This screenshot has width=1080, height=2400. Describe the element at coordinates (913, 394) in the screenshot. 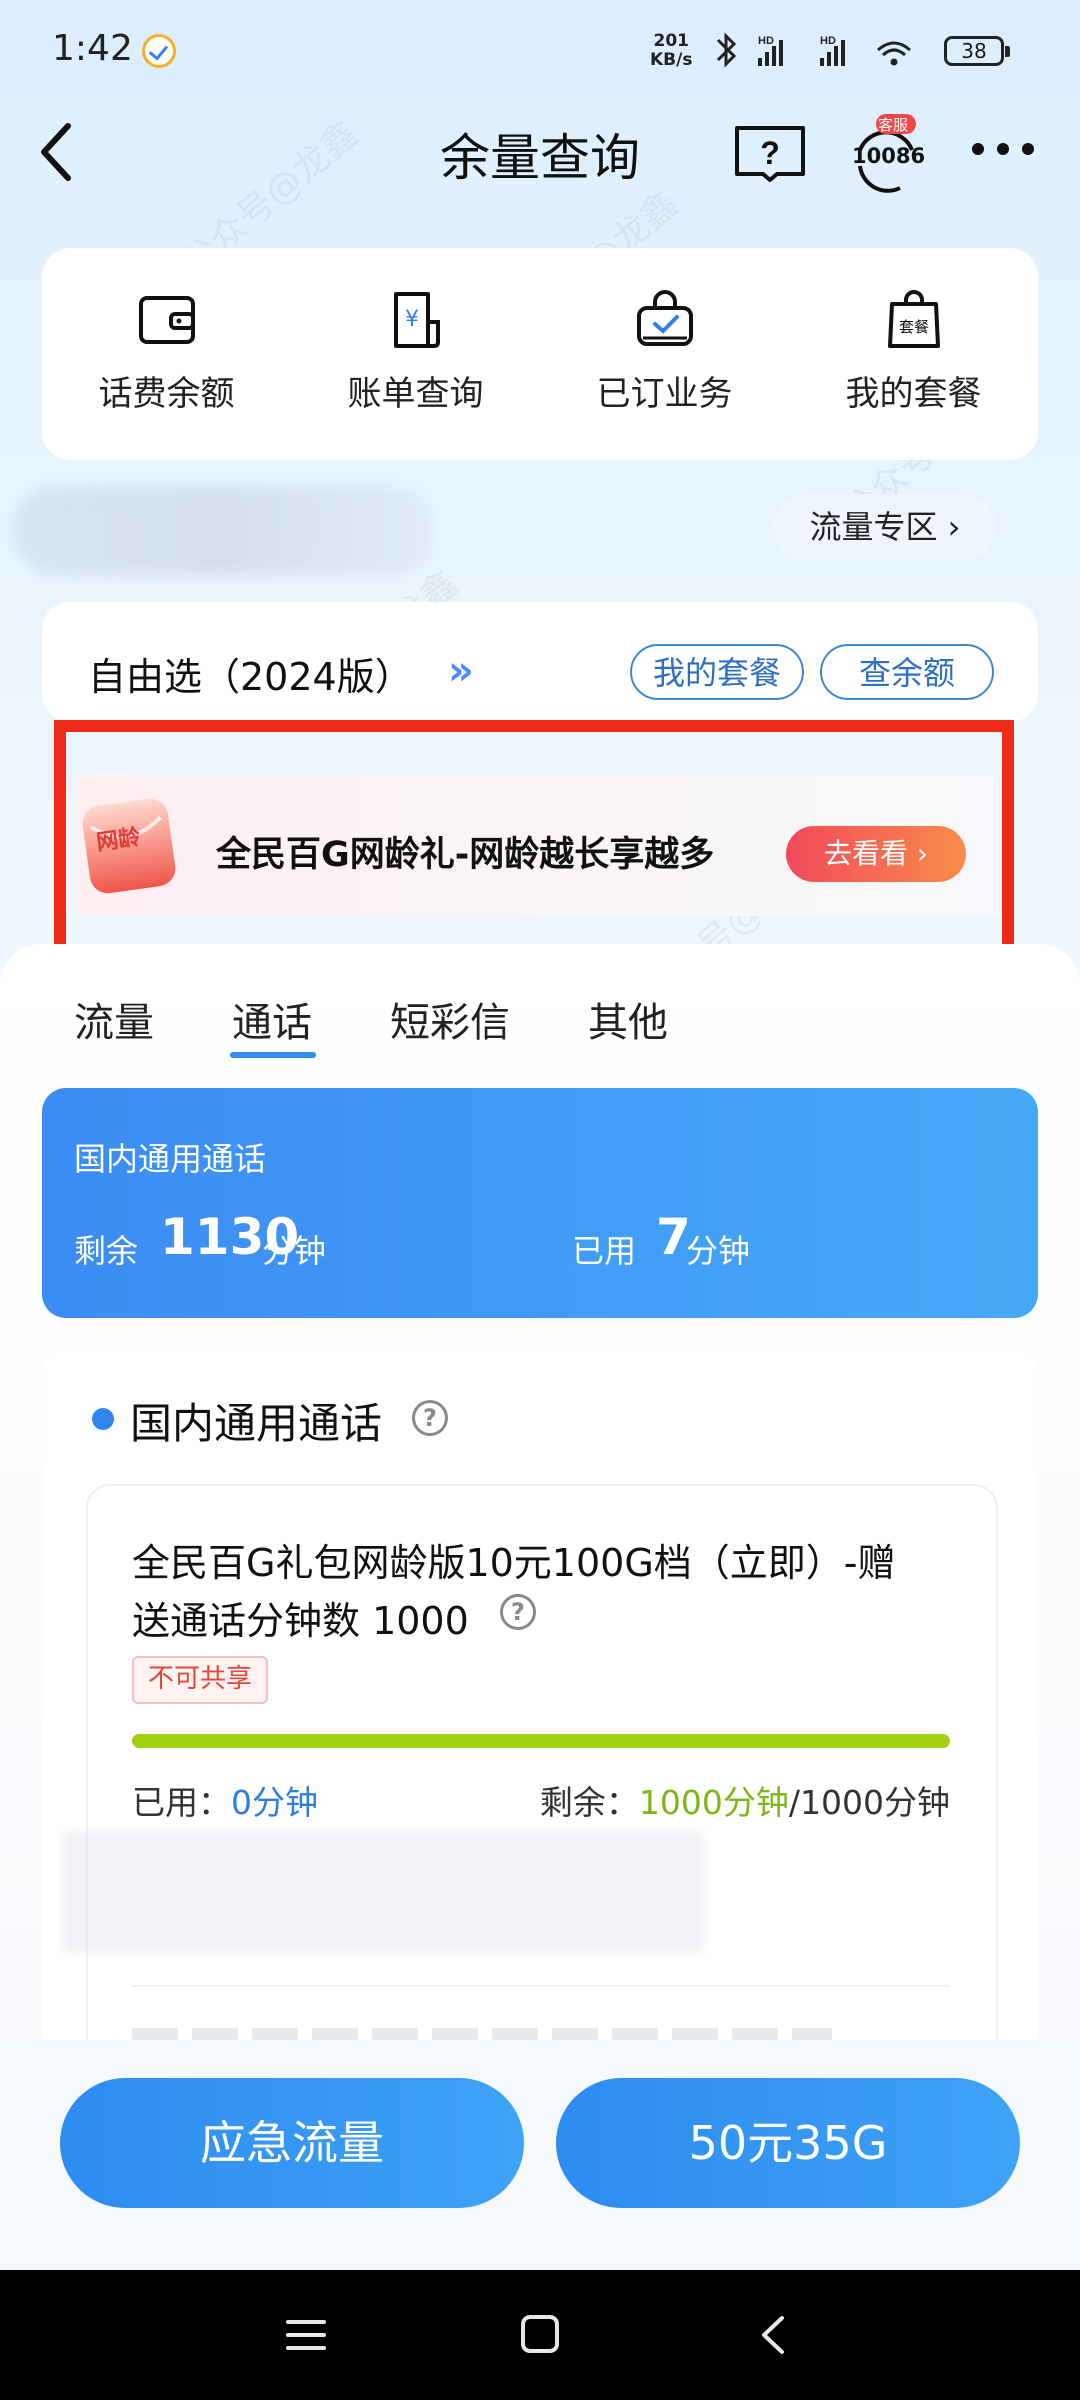

I see `quick-item-label: 我的套餐` at that location.